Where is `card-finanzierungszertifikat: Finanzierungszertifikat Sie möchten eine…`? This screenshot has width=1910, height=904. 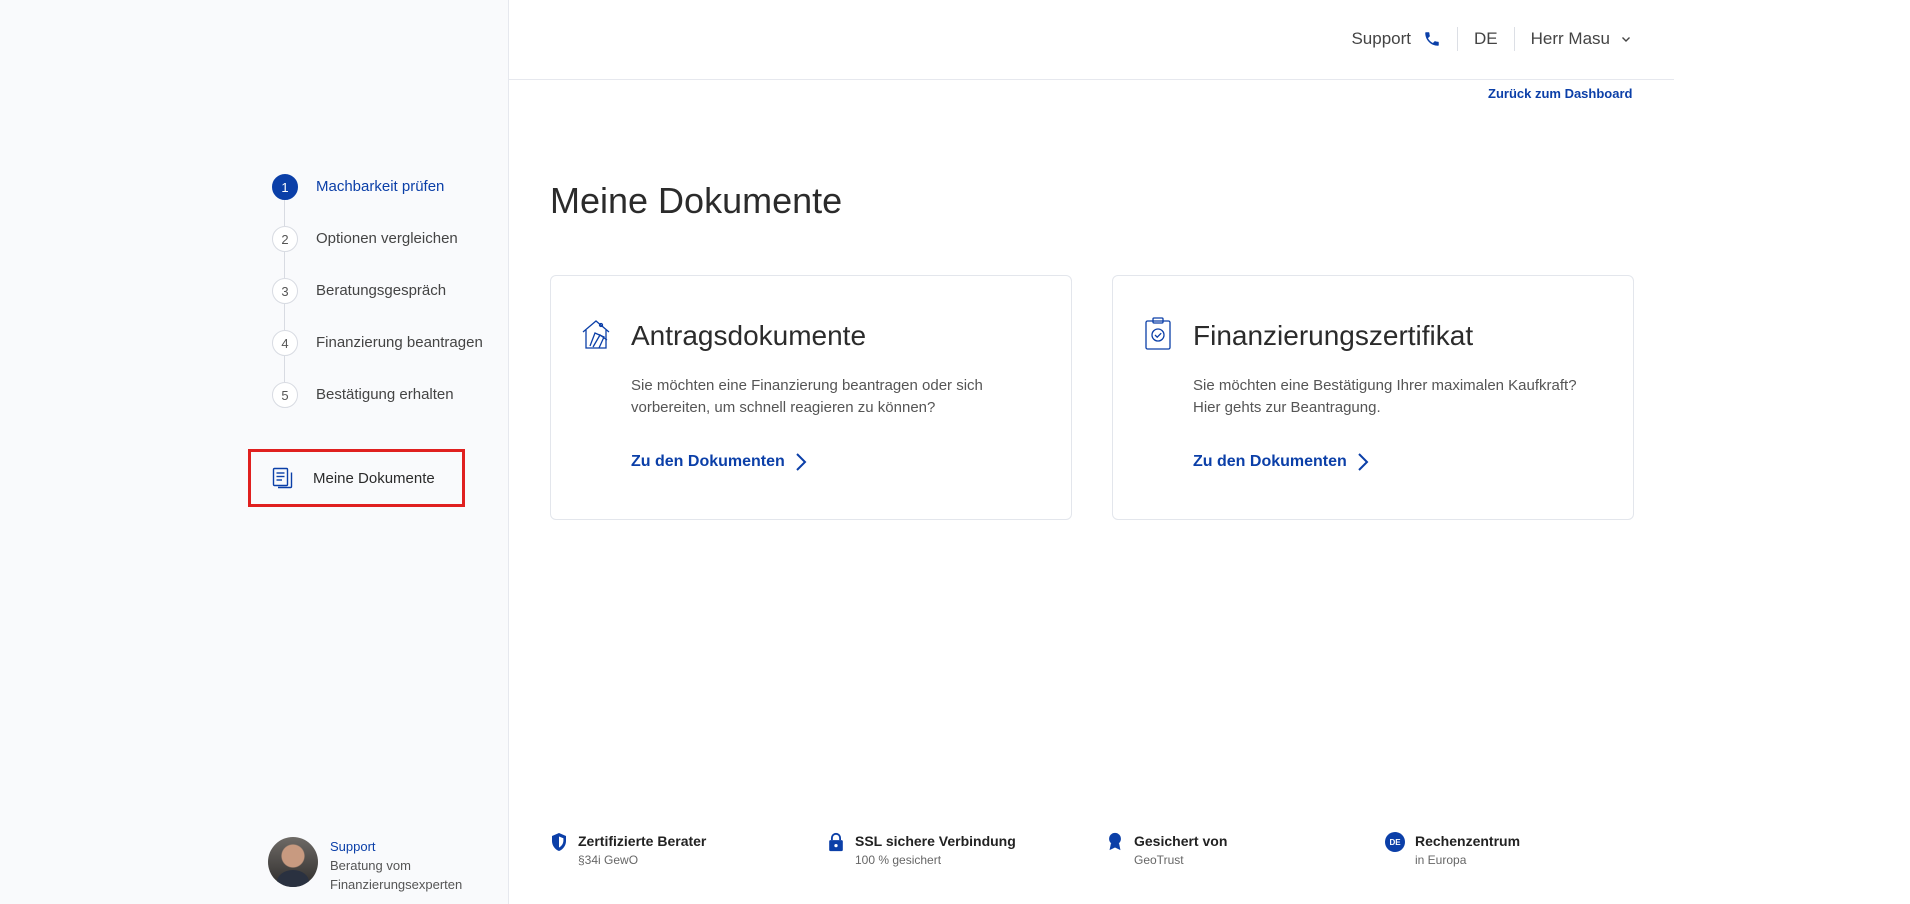 card-finanzierungszertifikat: Finanzierungszertifikat Sie möchten eine… is located at coordinates (1373, 397).